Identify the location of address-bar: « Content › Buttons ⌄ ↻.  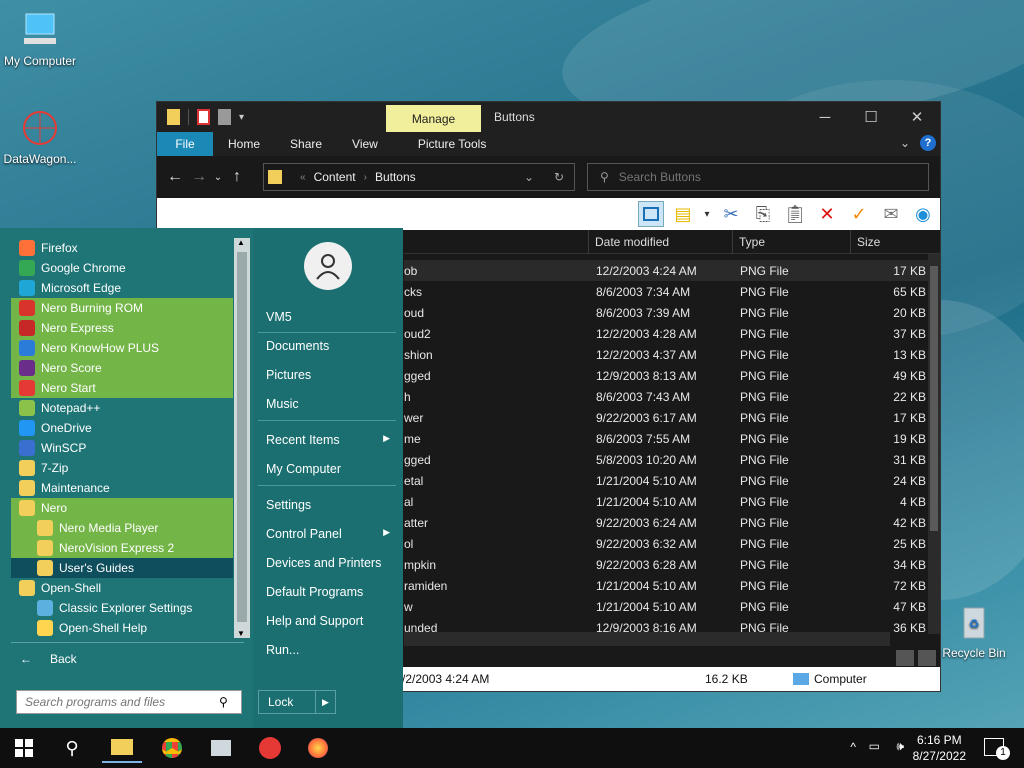
(419, 177).